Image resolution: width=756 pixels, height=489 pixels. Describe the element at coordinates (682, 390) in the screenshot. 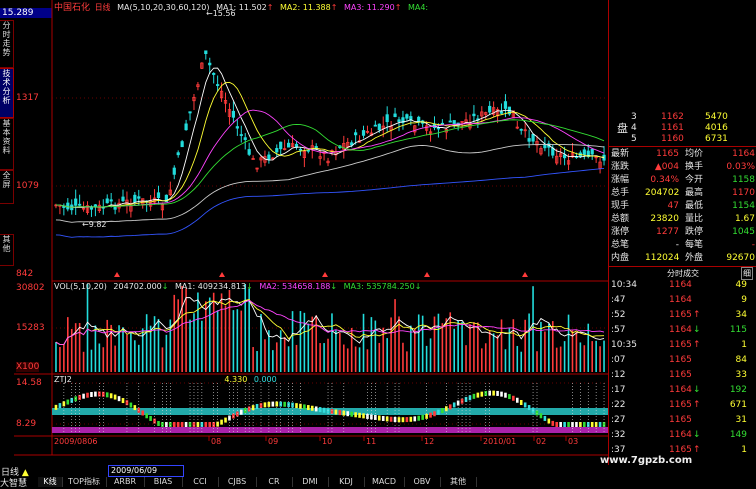

I see `trade-row: :17 1164 ↓ 192` at that location.